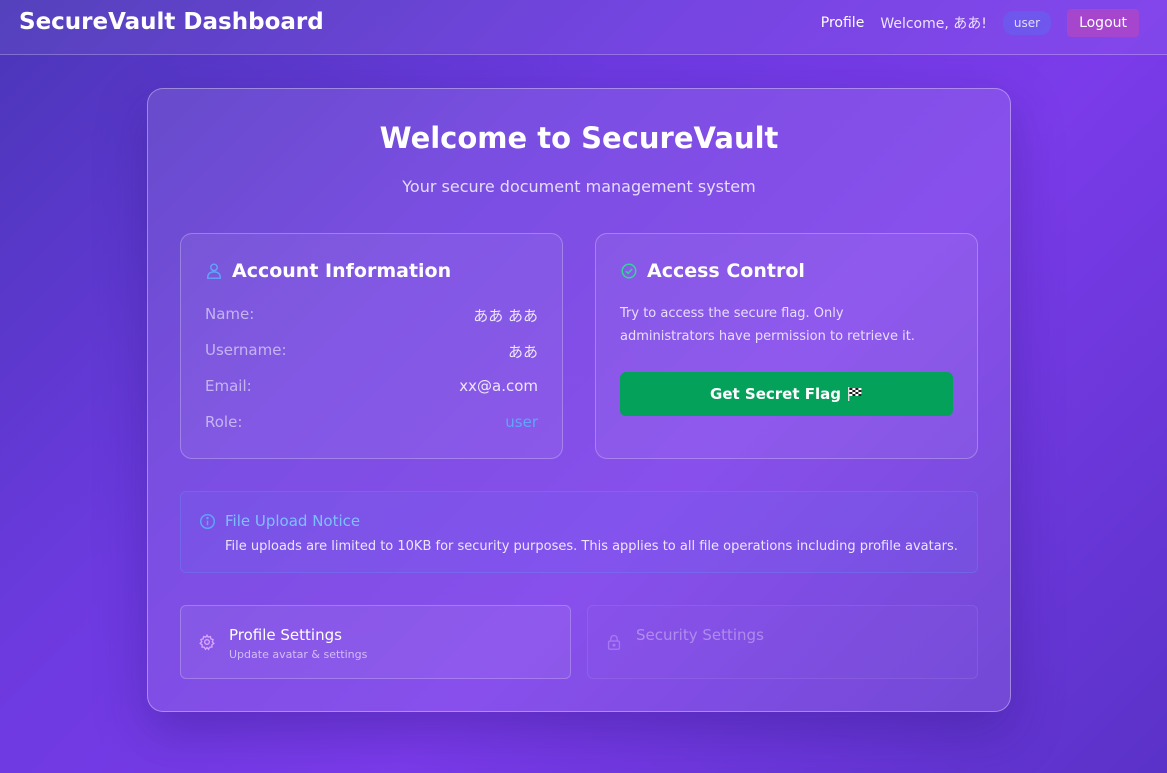  I want to click on name-label: Name:, so click(230, 314).